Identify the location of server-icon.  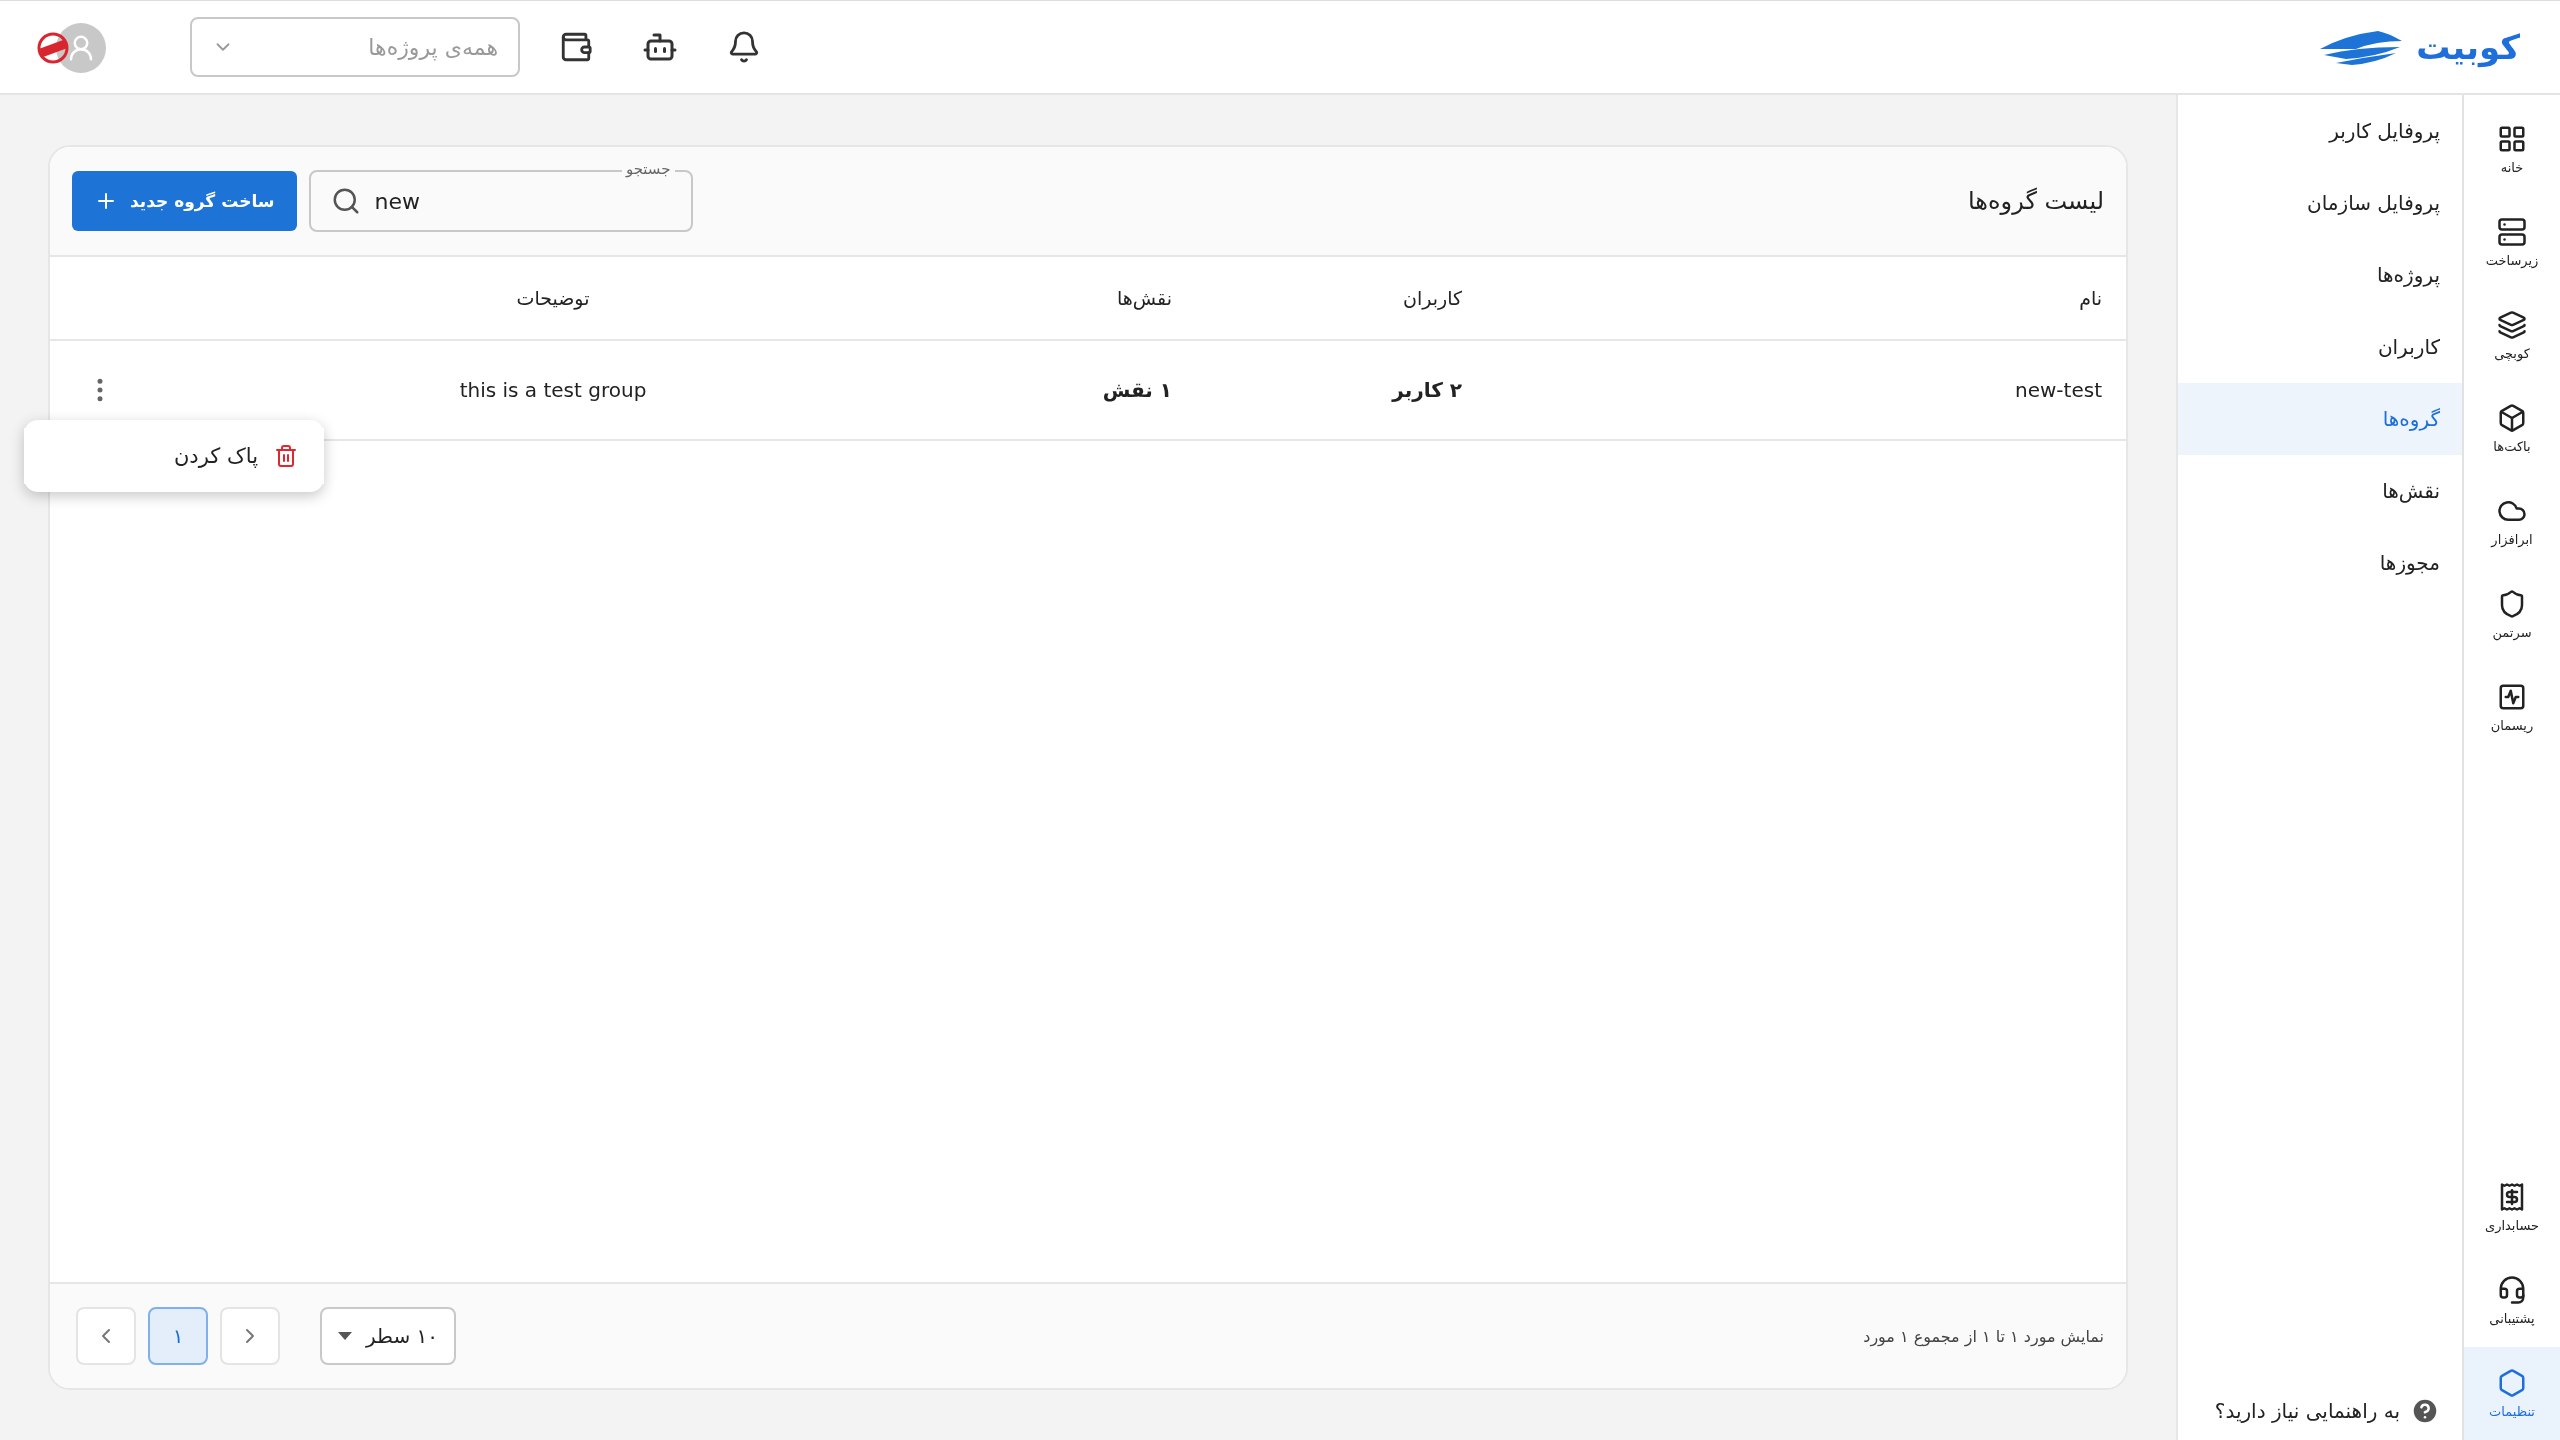
(2512, 232).